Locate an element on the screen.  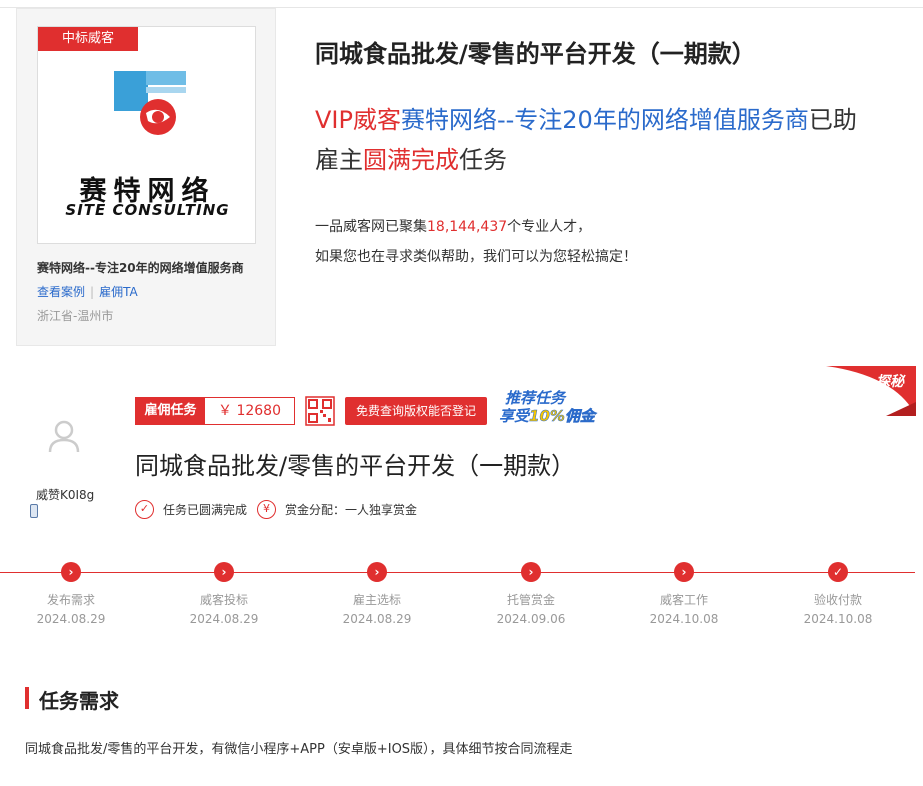
promo-line2: 享受10%佣金 is located at coordinates (547, 415).